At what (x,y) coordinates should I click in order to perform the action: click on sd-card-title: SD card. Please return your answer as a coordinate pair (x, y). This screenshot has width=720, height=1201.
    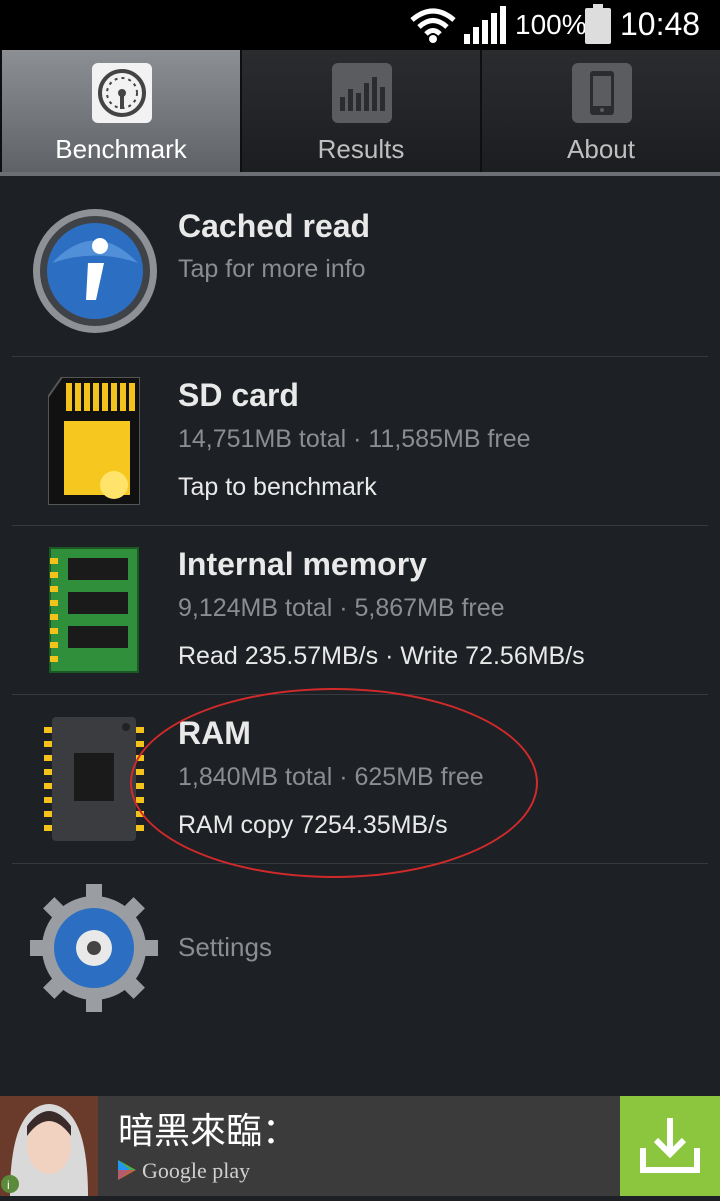
    Looking at the image, I should click on (238, 395).